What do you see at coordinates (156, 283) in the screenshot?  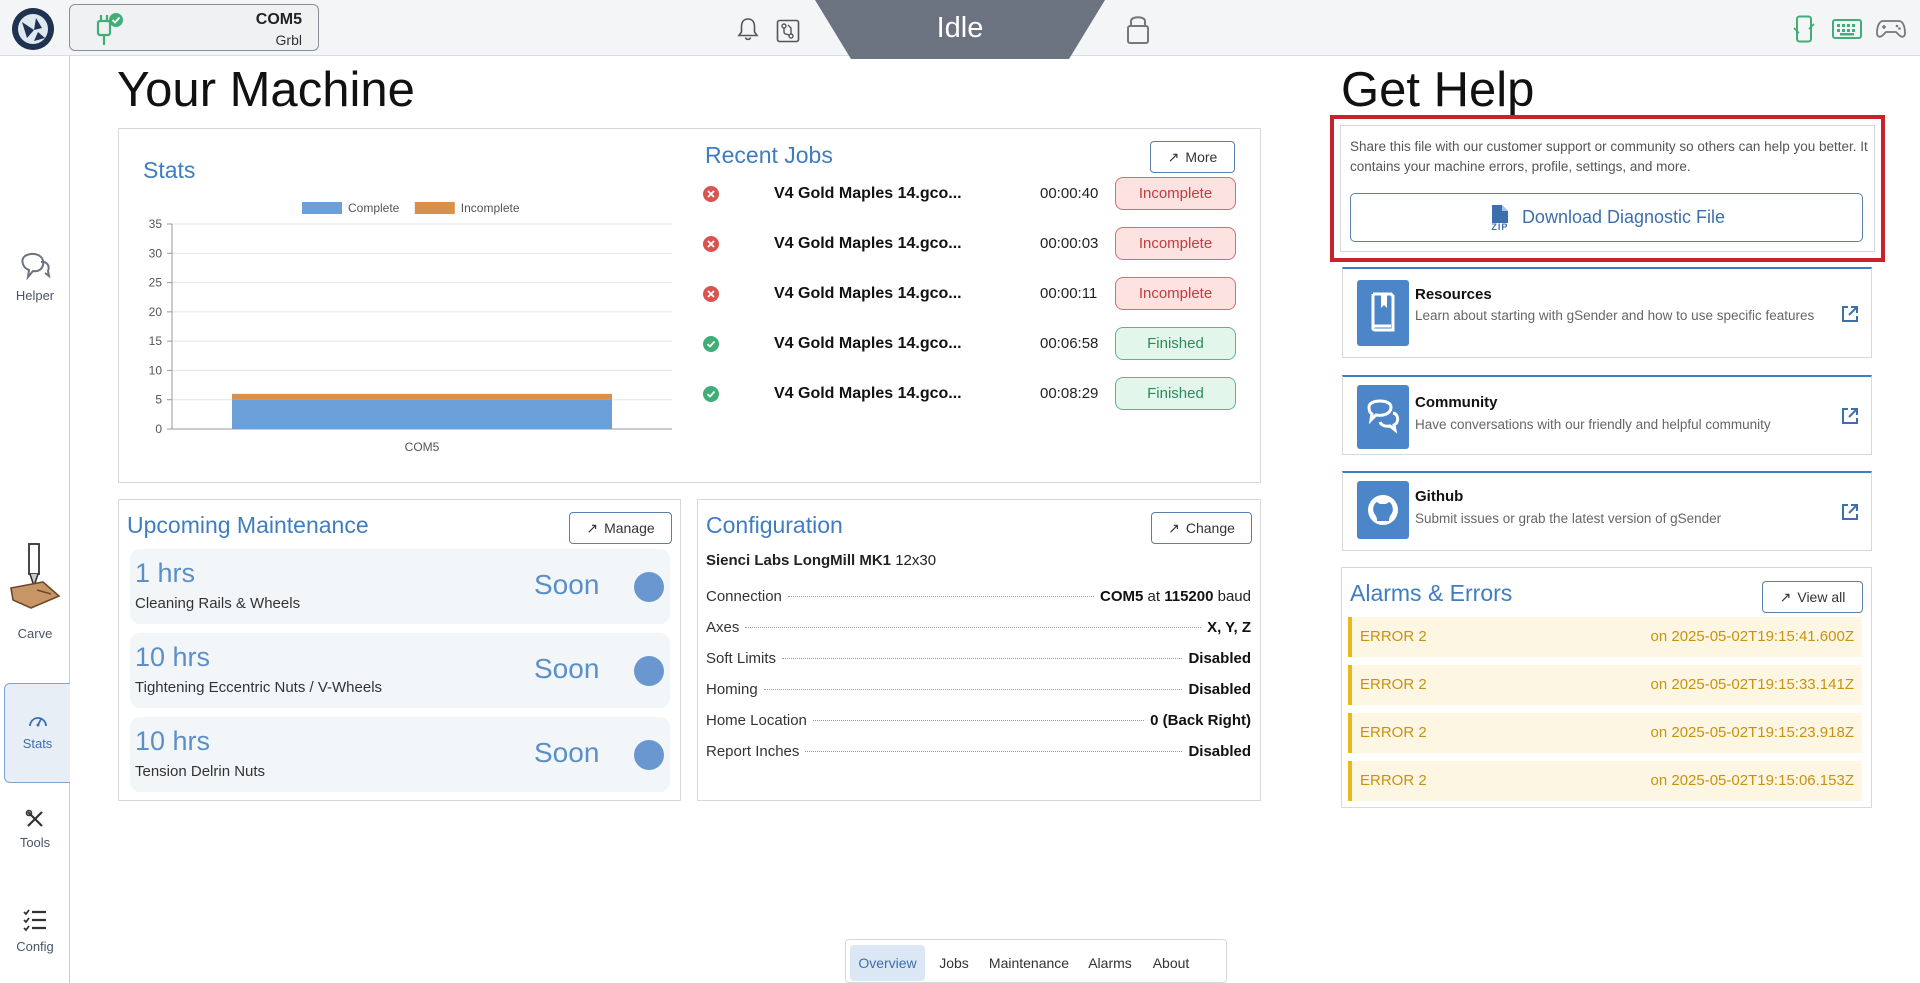 I see `y-tick-label: 25` at bounding box center [156, 283].